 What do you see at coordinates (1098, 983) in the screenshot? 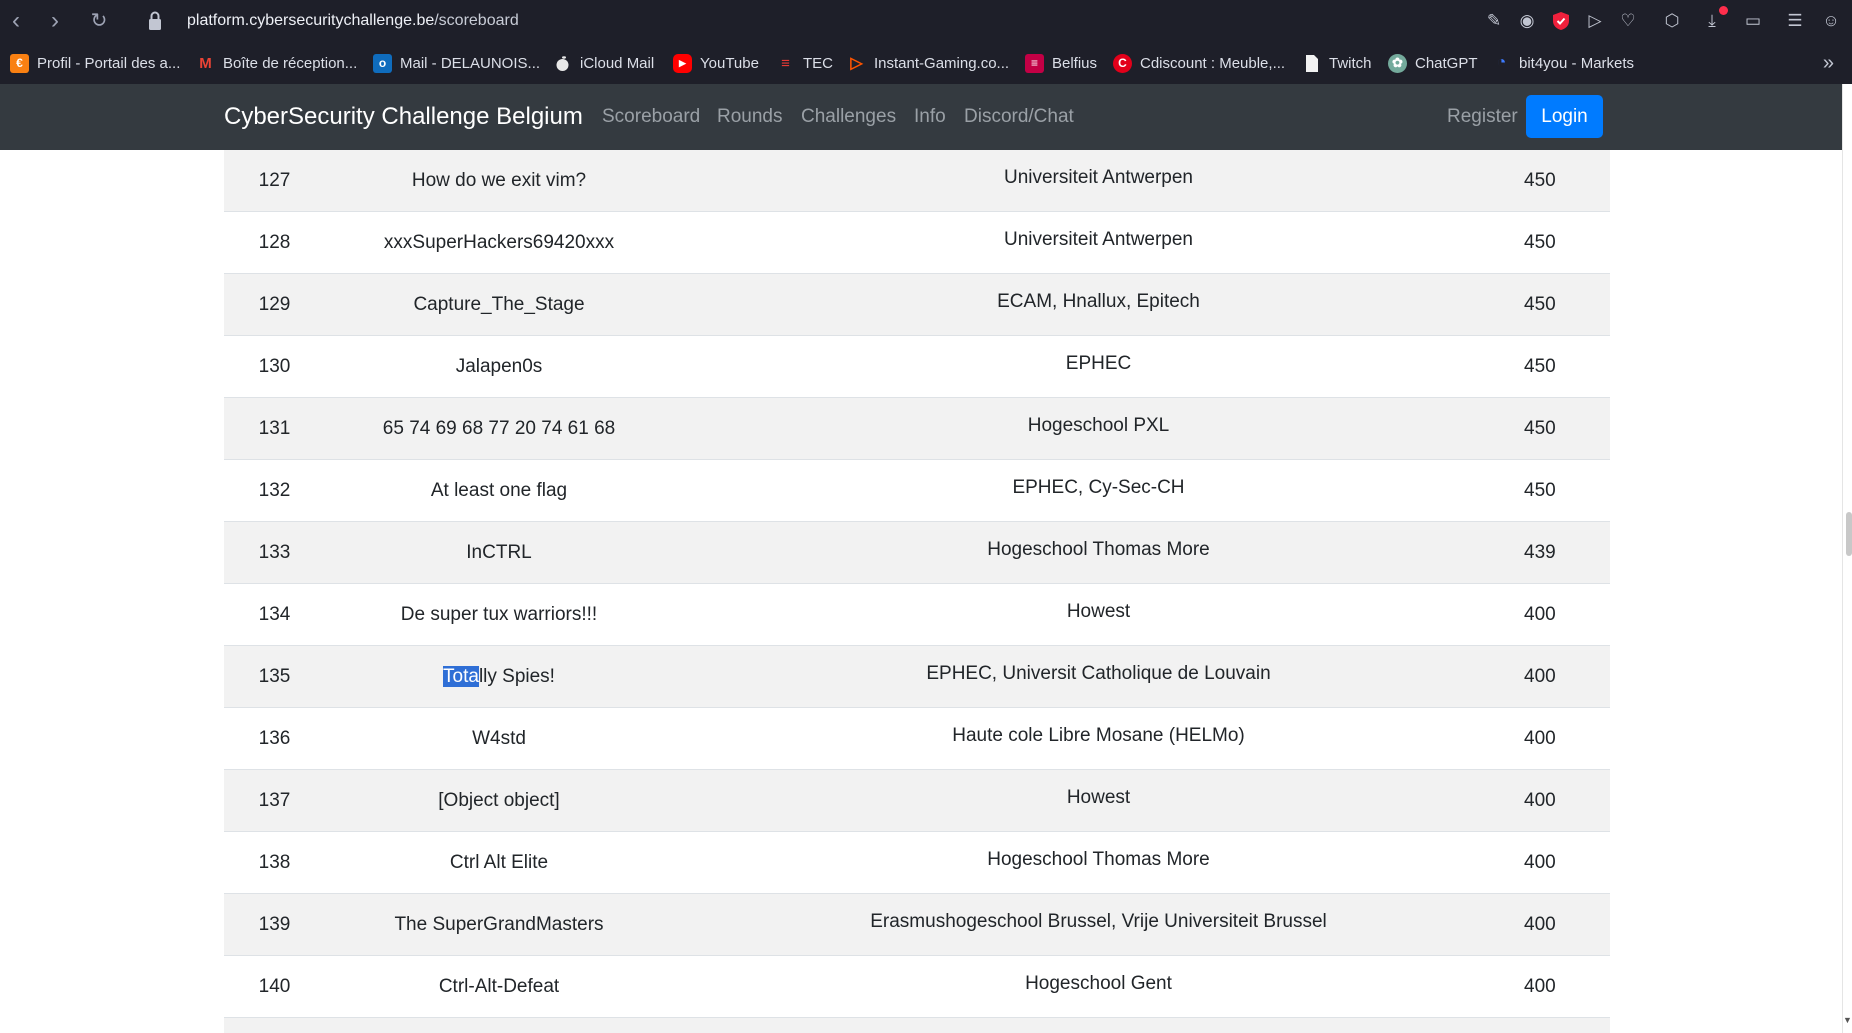
I see `affiliation-text: Hogeschool Gent` at bounding box center [1098, 983].